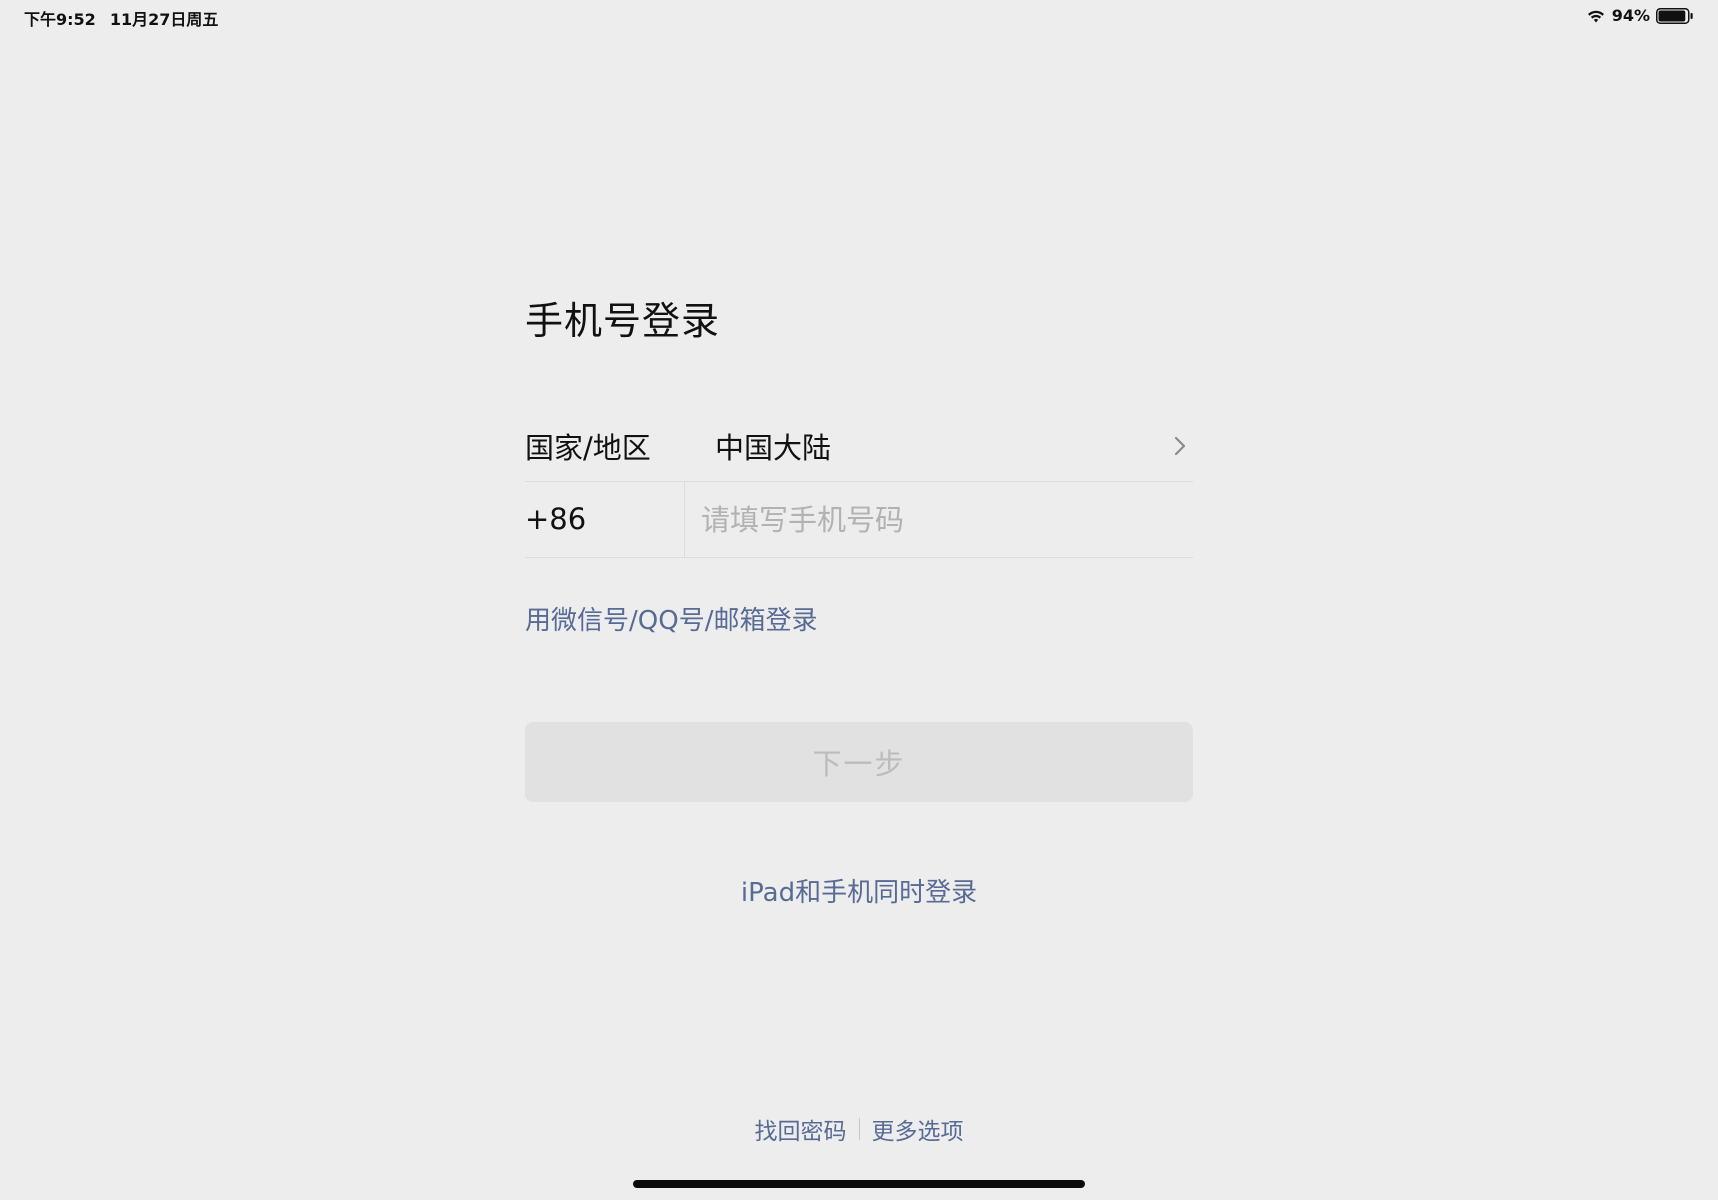 The image size is (1718, 1200). Describe the element at coordinates (588, 448) in the screenshot. I see `region-label: 国家/地区` at that location.